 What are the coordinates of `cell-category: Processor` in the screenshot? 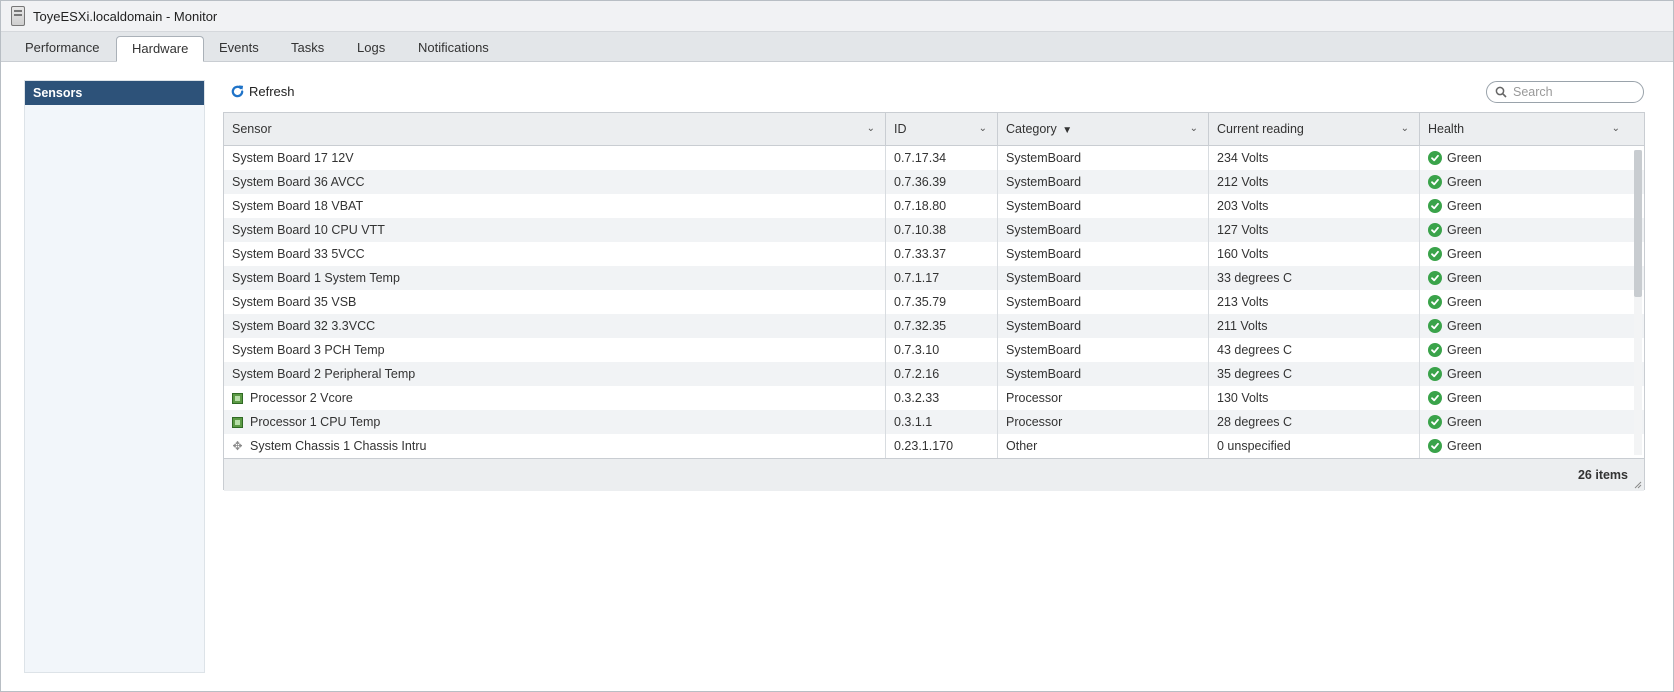 It's located at (1103, 422).